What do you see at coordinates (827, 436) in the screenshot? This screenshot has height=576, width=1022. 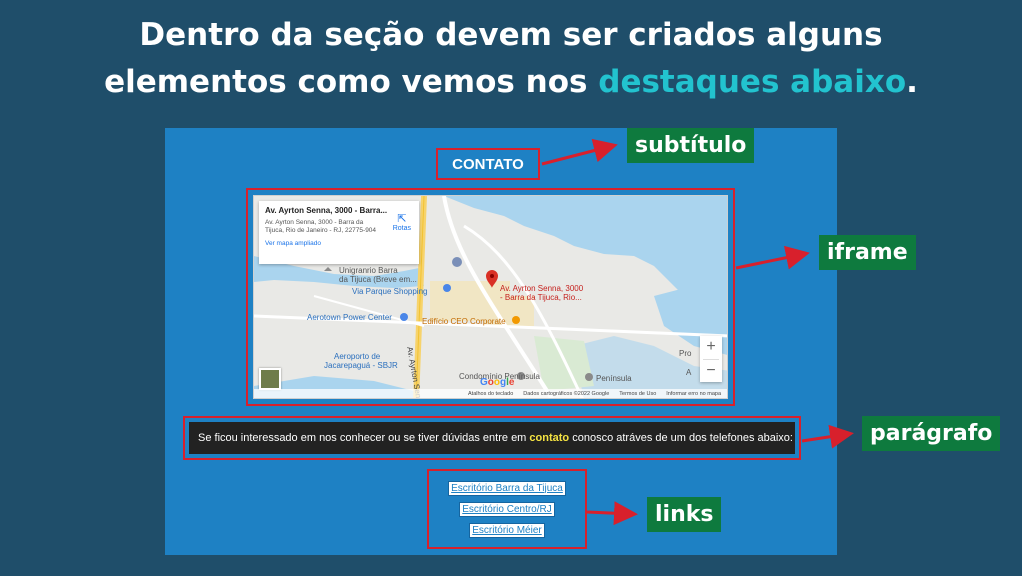 I see `arrow-paragraph` at bounding box center [827, 436].